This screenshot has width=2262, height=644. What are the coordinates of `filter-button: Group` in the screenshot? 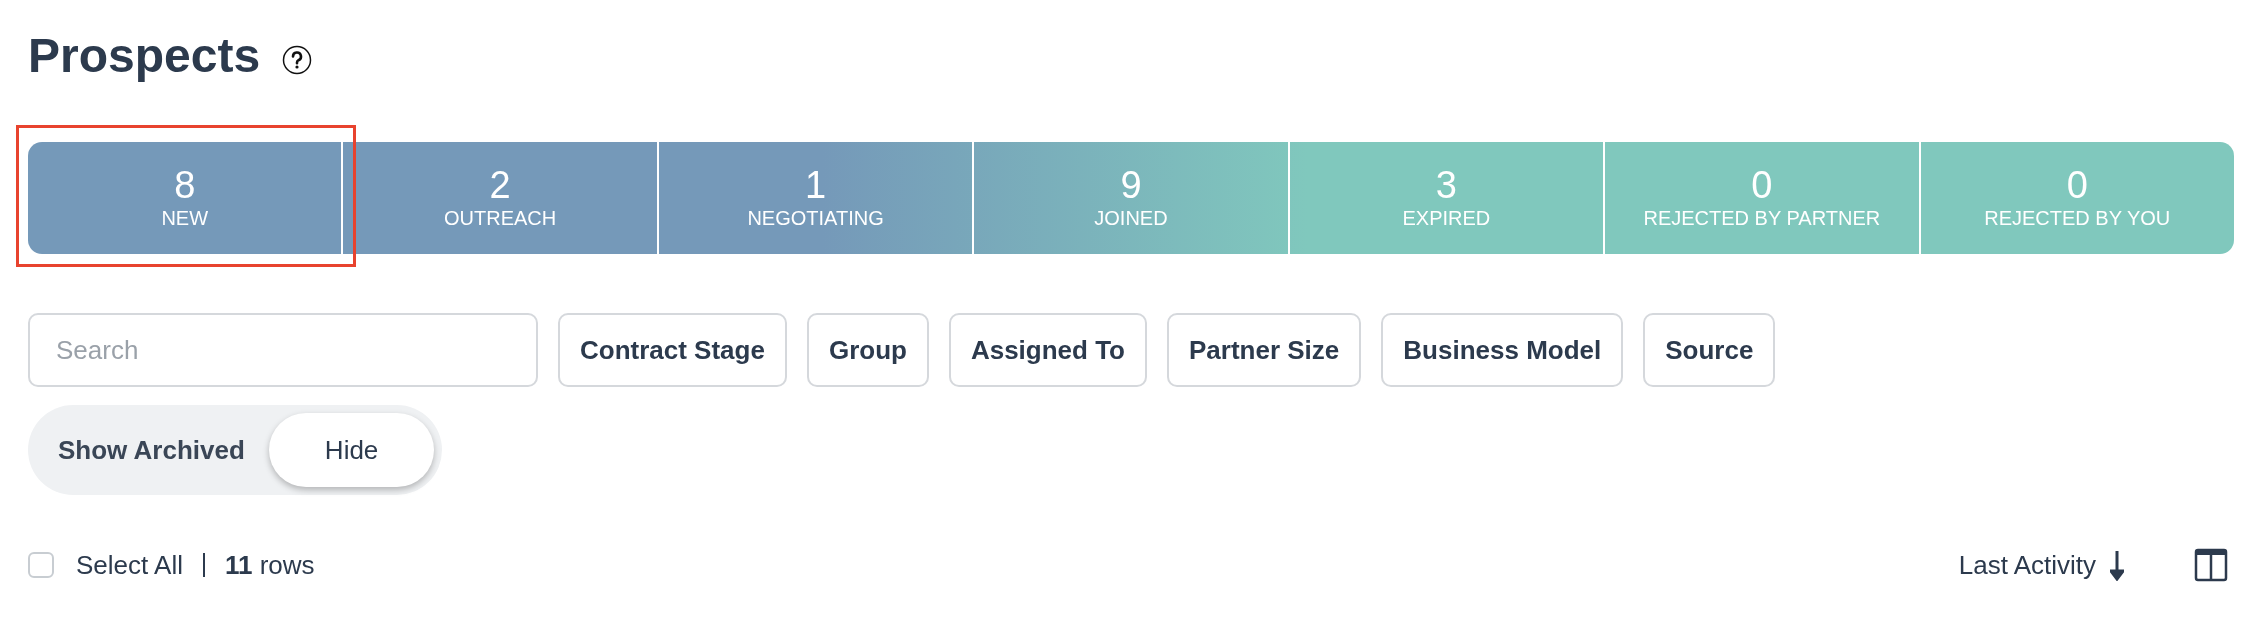 It's located at (867, 350).